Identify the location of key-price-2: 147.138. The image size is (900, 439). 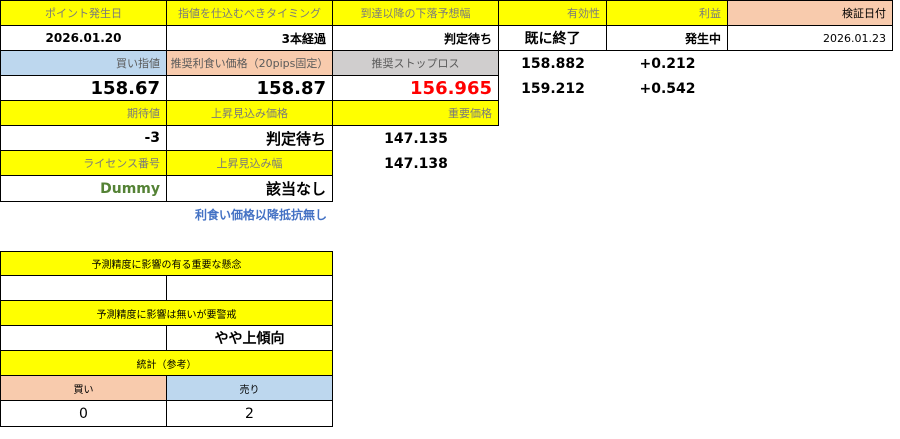
(416, 163).